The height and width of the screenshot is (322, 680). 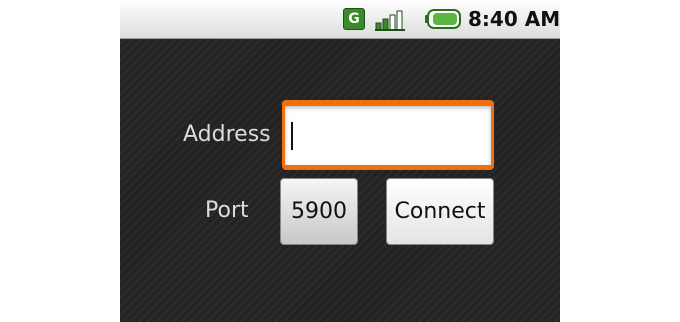 I want to click on connect-button: Connect, so click(x=440, y=211).